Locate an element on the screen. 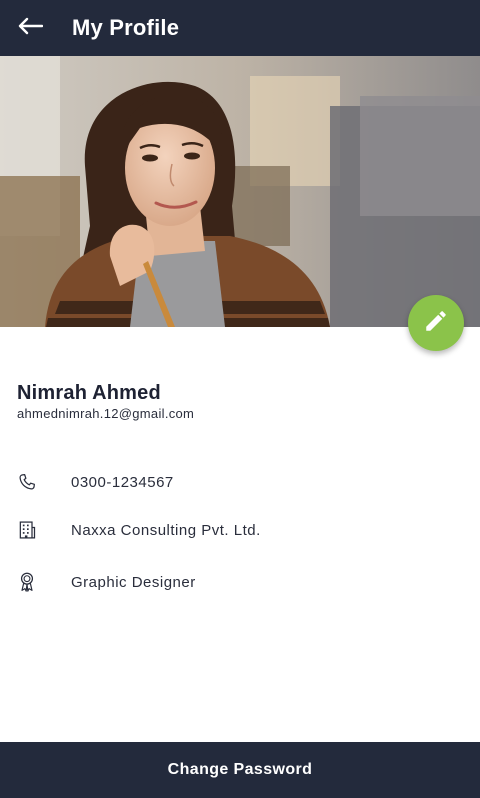 Image resolution: width=480 pixels, height=798 pixels. detail-row-designation: Graphic Designer is located at coordinates (240, 582).